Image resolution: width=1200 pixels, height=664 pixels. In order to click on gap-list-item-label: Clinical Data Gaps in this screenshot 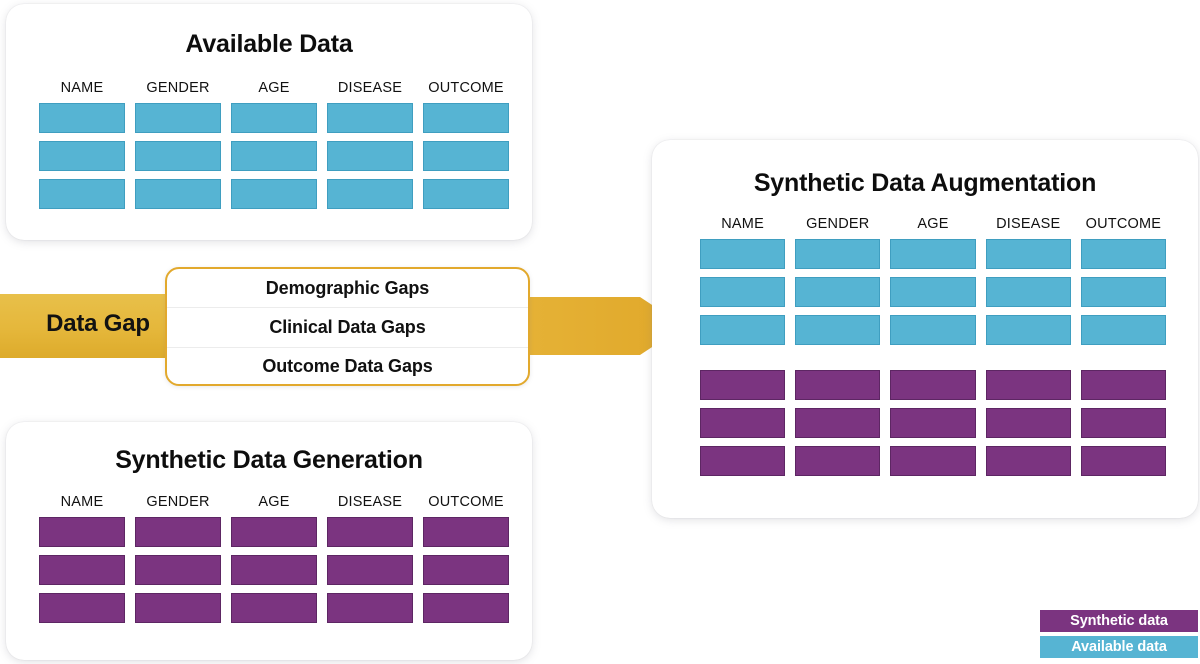, I will do `click(347, 326)`.